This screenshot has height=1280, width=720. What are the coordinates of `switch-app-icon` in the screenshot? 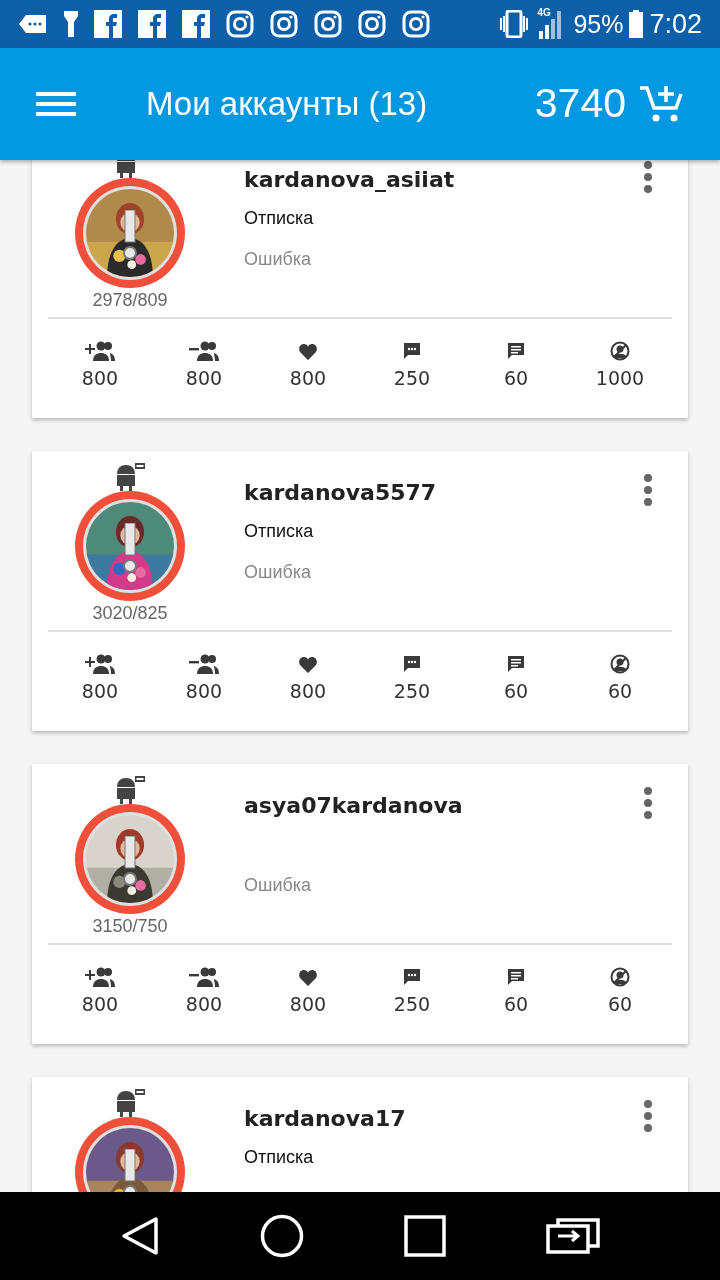 It's located at (573, 1236).